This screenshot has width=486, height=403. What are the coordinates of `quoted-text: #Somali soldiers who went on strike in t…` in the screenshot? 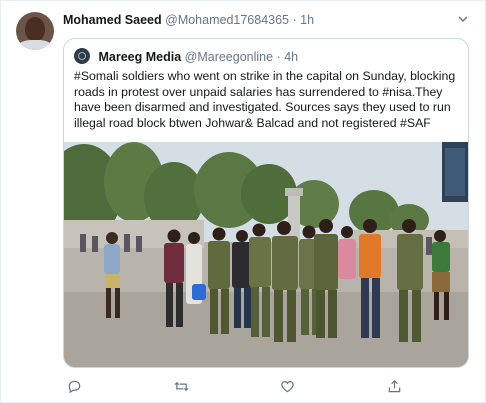 It's located at (265, 99).